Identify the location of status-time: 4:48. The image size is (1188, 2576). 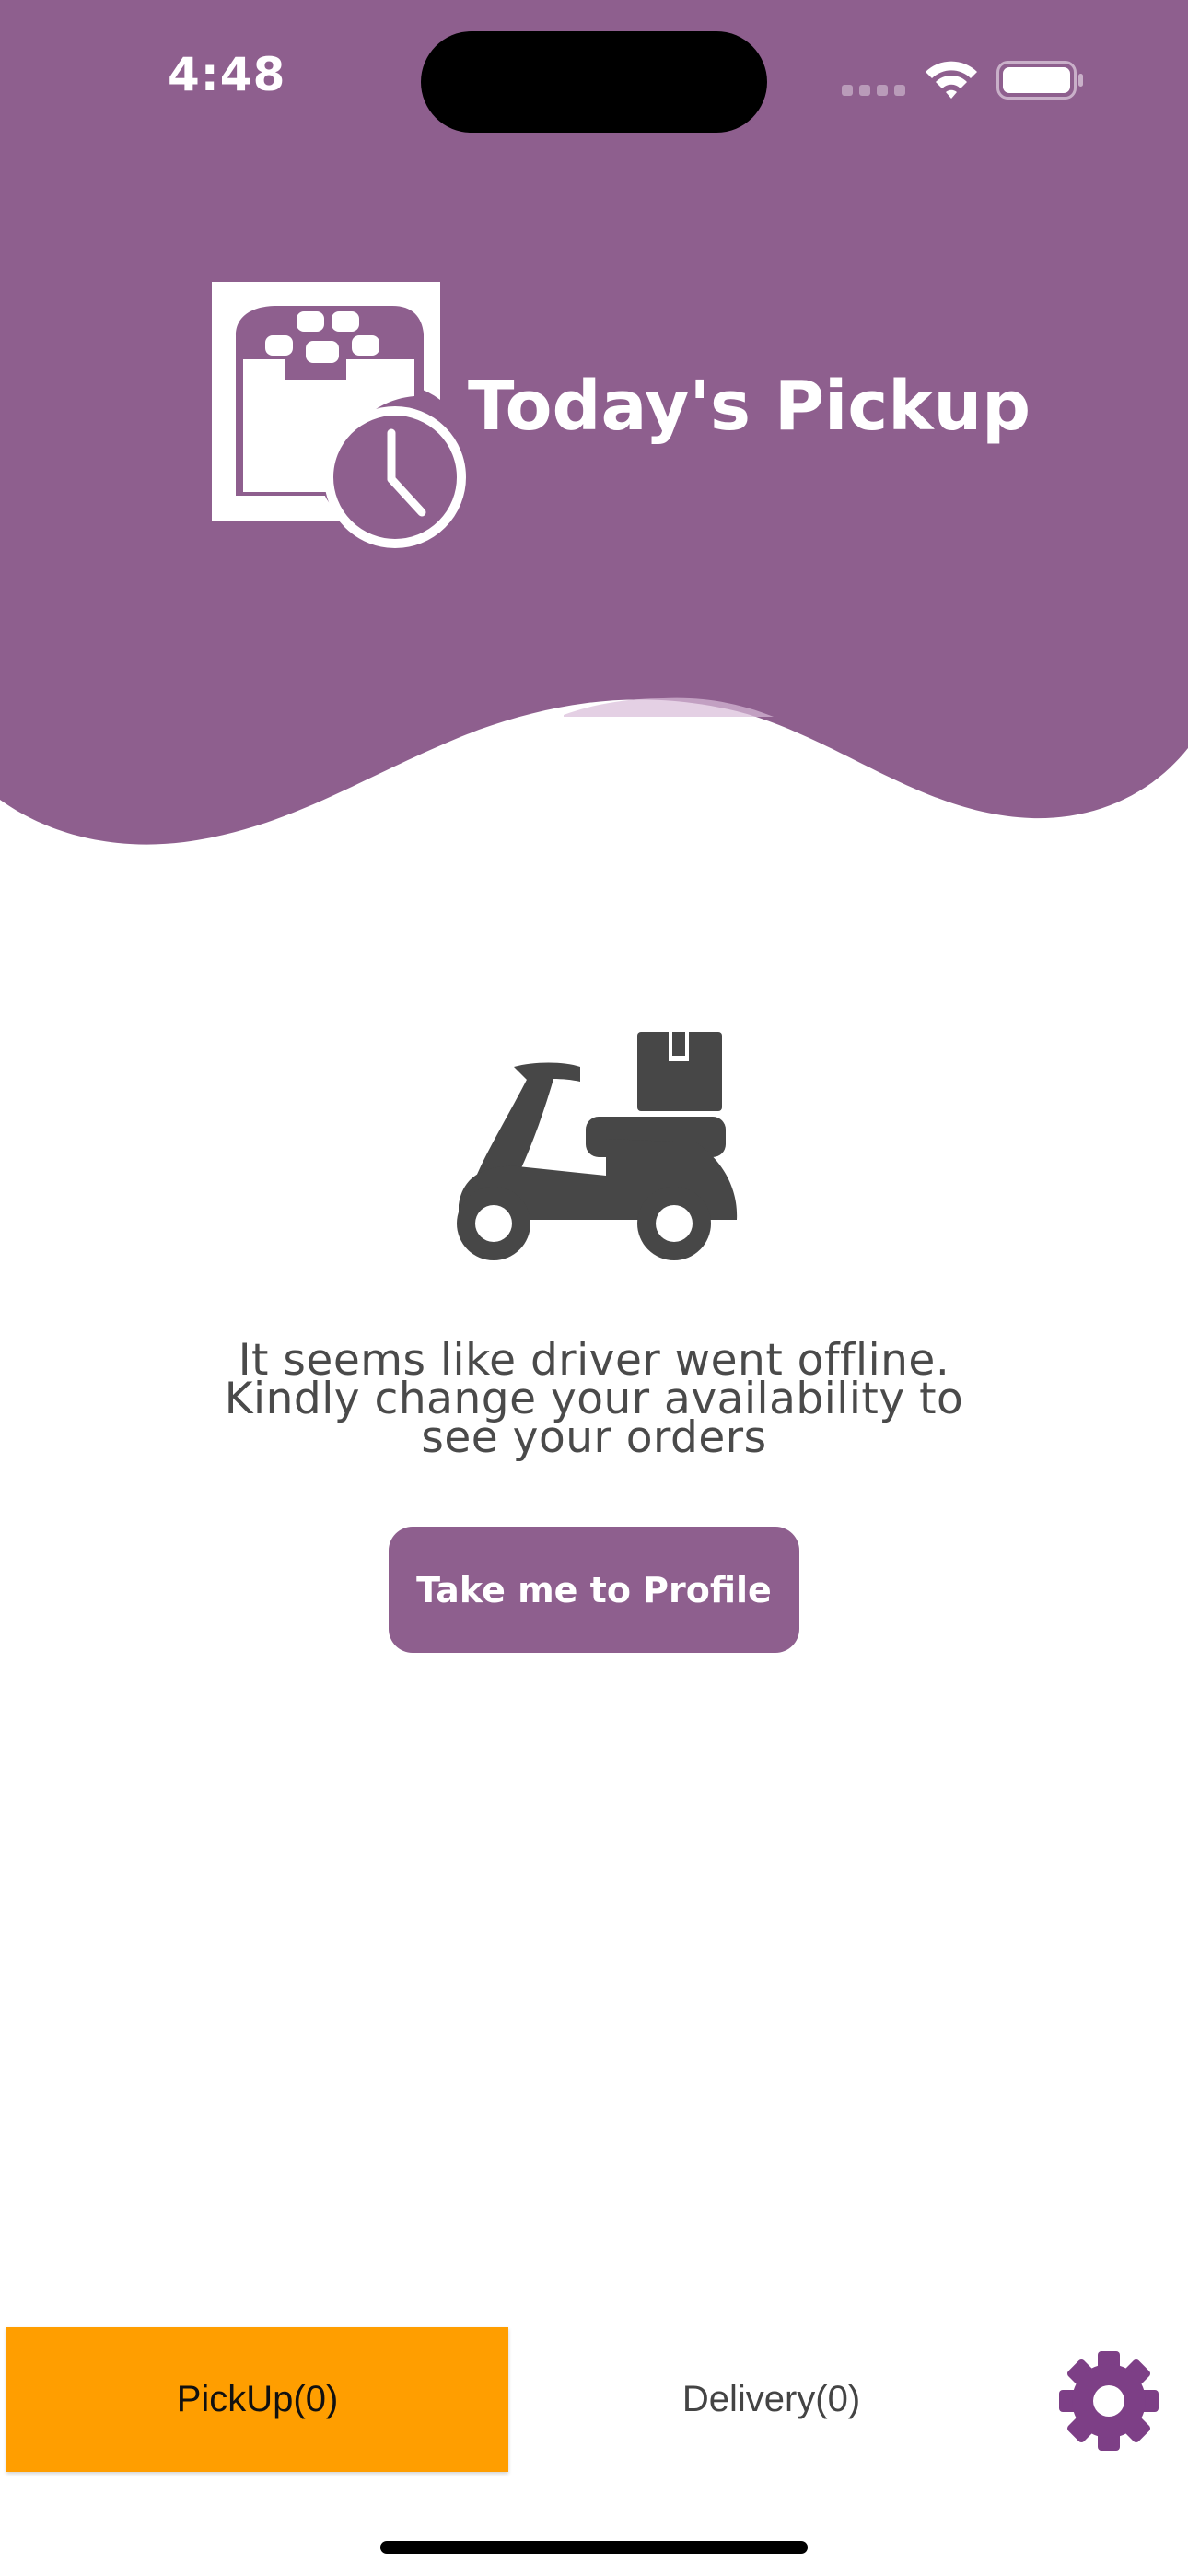
(227, 74).